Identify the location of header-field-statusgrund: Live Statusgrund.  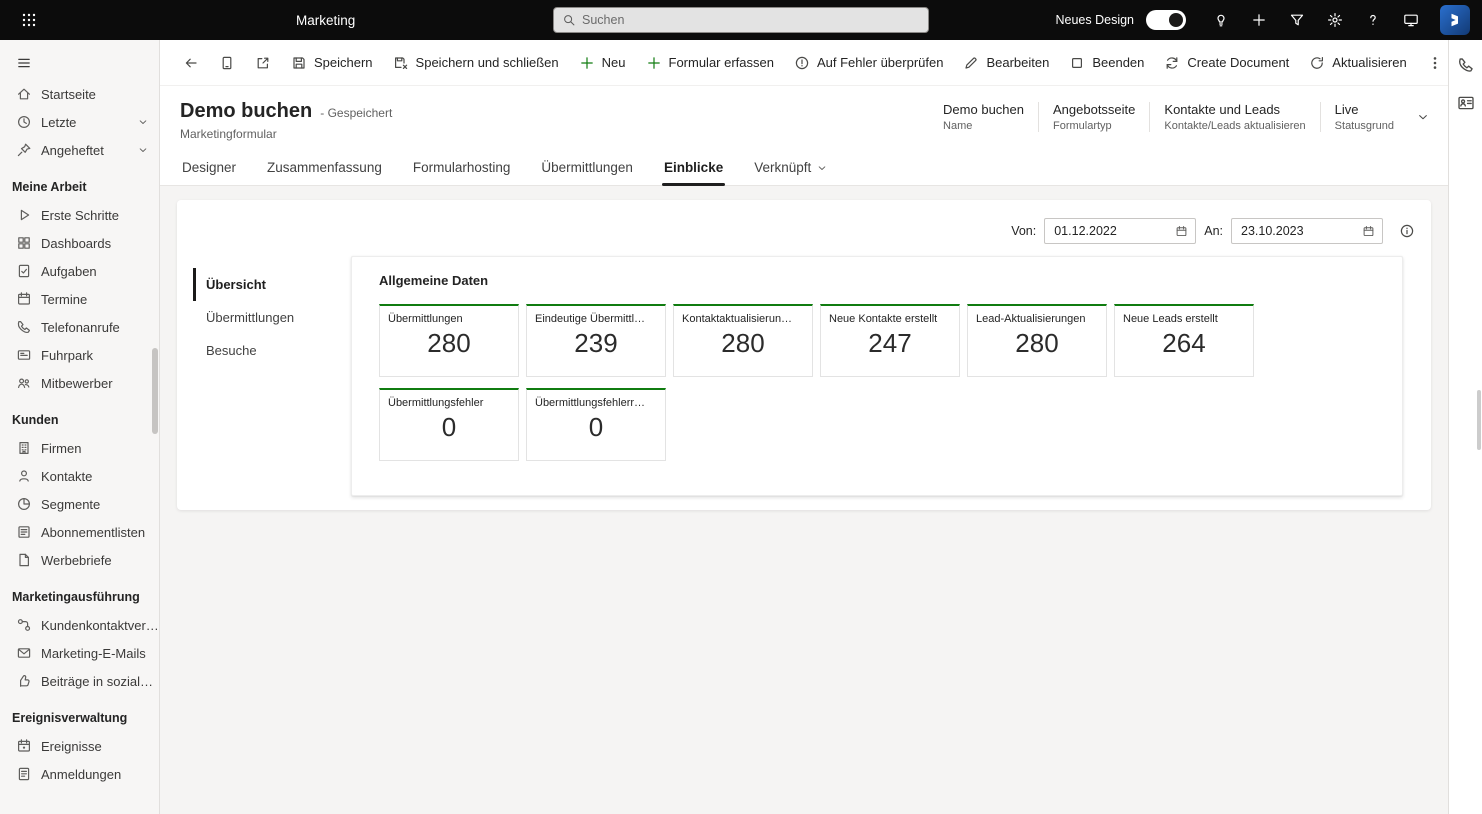
(1364, 117).